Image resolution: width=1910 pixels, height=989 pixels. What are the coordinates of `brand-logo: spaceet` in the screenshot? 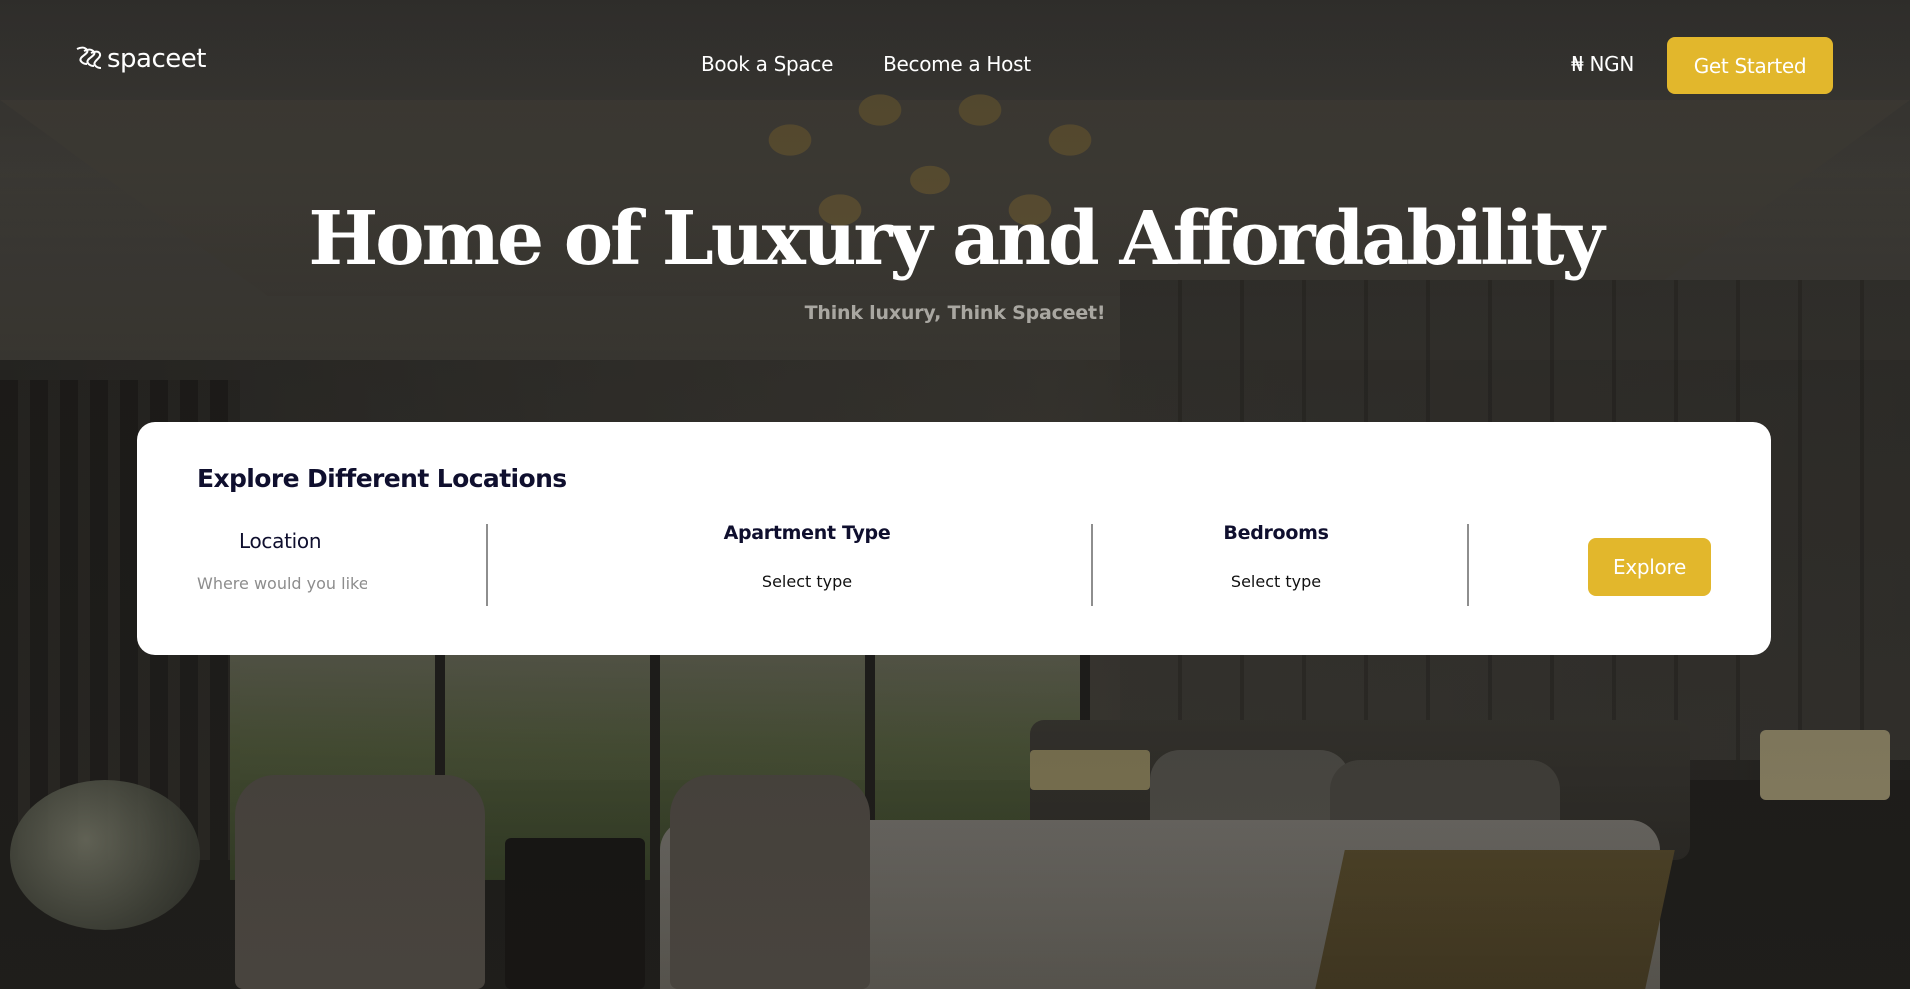 It's located at (139, 59).